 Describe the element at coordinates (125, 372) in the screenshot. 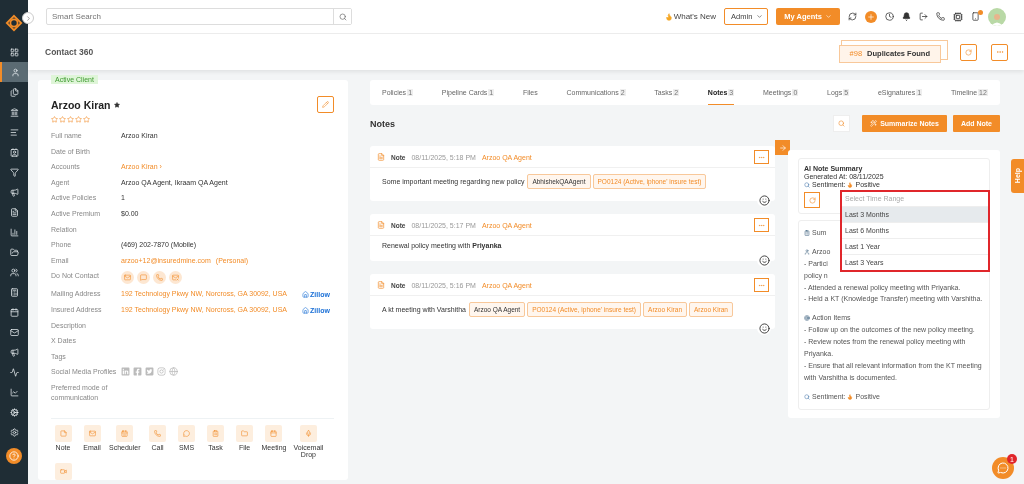

I see `linkedin-icon` at that location.